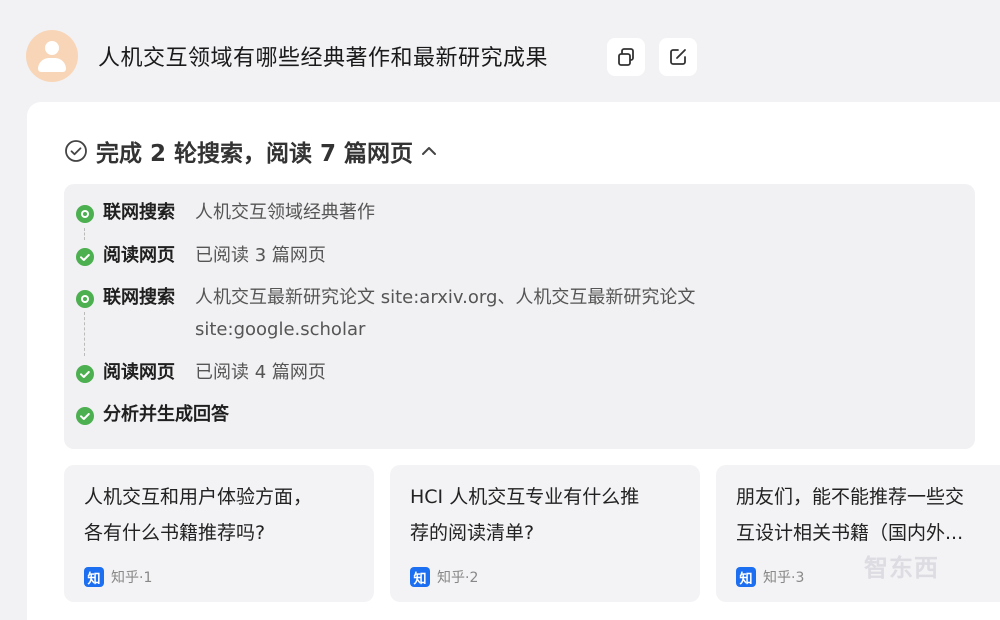  What do you see at coordinates (429, 151) in the screenshot?
I see `chevron-up-icon` at bounding box center [429, 151].